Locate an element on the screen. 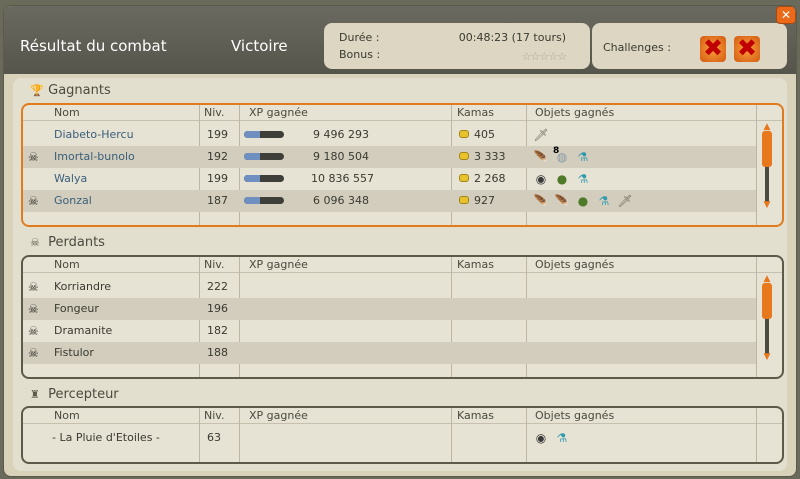 This screenshot has height=479, width=800. combat-result: Victoire is located at coordinates (259, 46).